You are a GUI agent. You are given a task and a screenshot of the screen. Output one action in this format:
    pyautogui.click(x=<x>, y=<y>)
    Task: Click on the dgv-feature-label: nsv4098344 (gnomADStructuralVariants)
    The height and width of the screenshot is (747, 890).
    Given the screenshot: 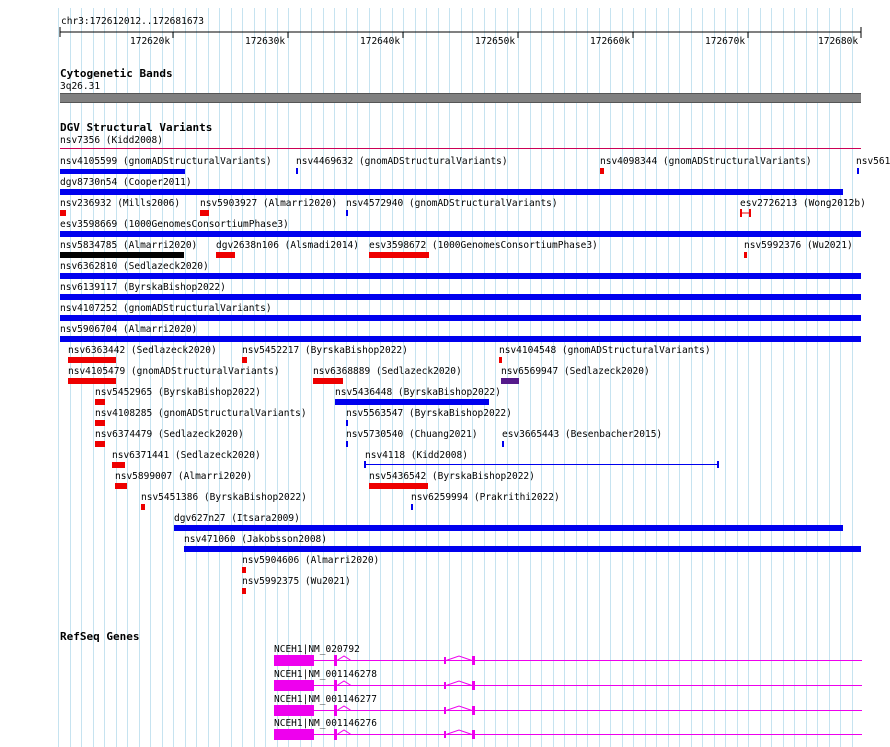 What is the action you would take?
    pyautogui.click(x=706, y=161)
    